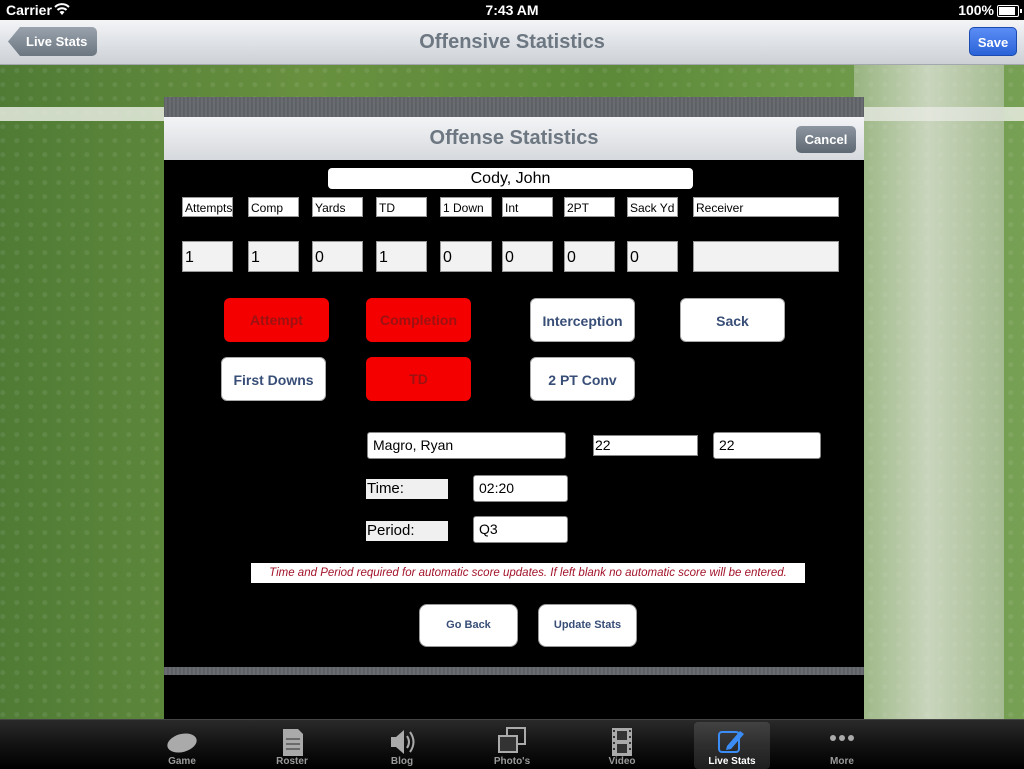  Describe the element at coordinates (514, 107) in the screenshot. I see `dialog-top-border` at that location.